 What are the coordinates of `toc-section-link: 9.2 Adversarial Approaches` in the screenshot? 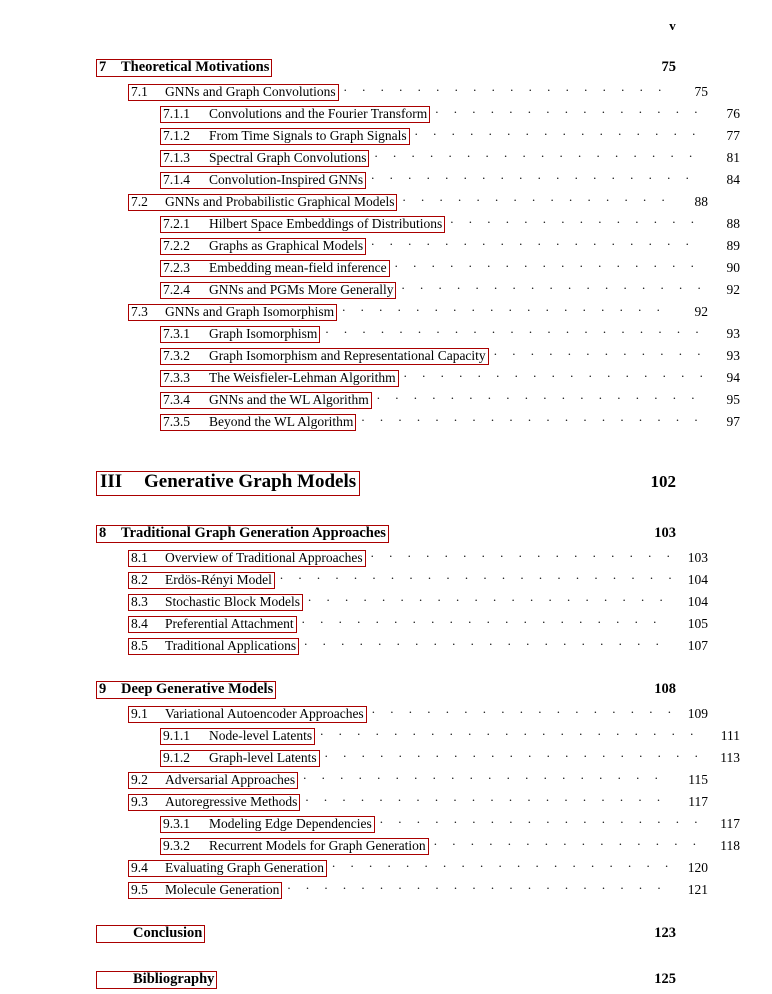 It's located at (213, 780).